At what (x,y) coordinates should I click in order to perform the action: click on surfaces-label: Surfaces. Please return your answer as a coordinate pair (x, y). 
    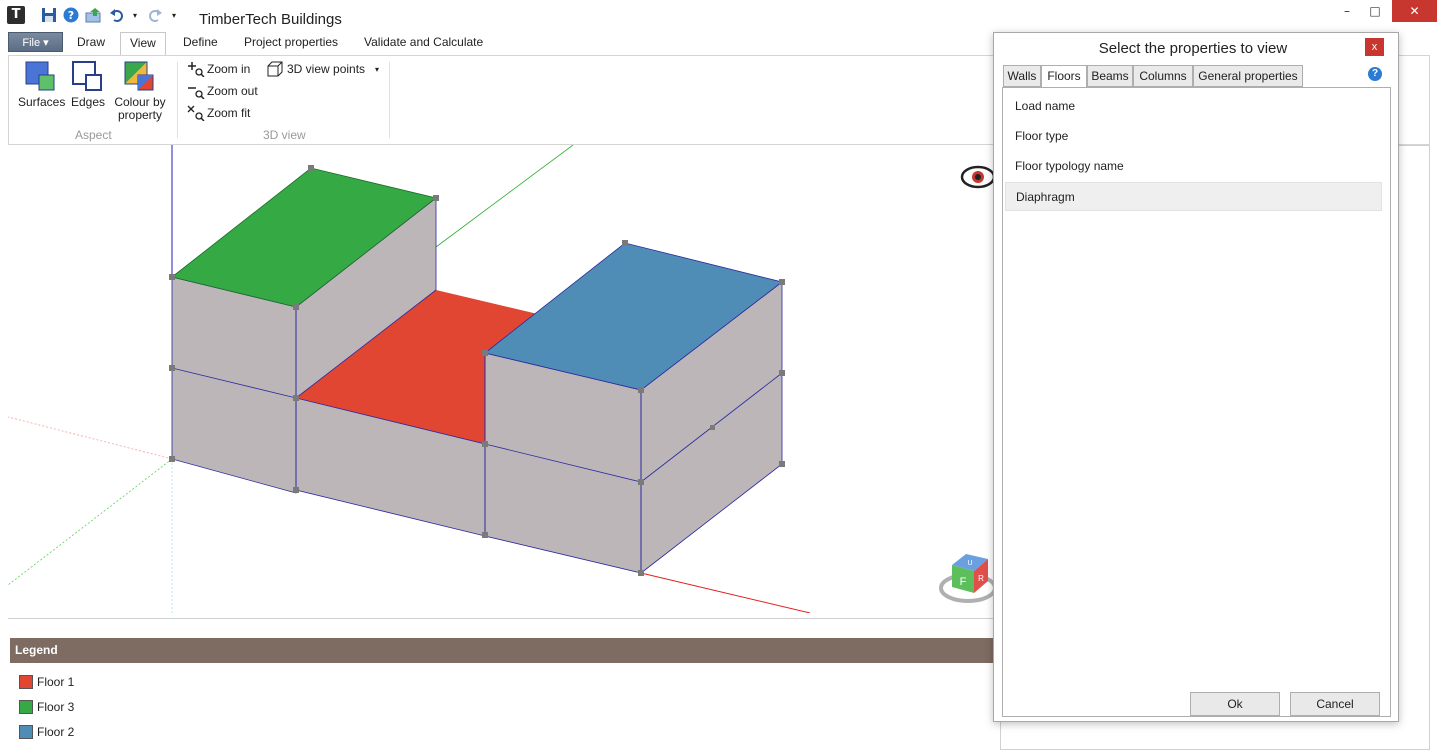
    Looking at the image, I should click on (42, 102).